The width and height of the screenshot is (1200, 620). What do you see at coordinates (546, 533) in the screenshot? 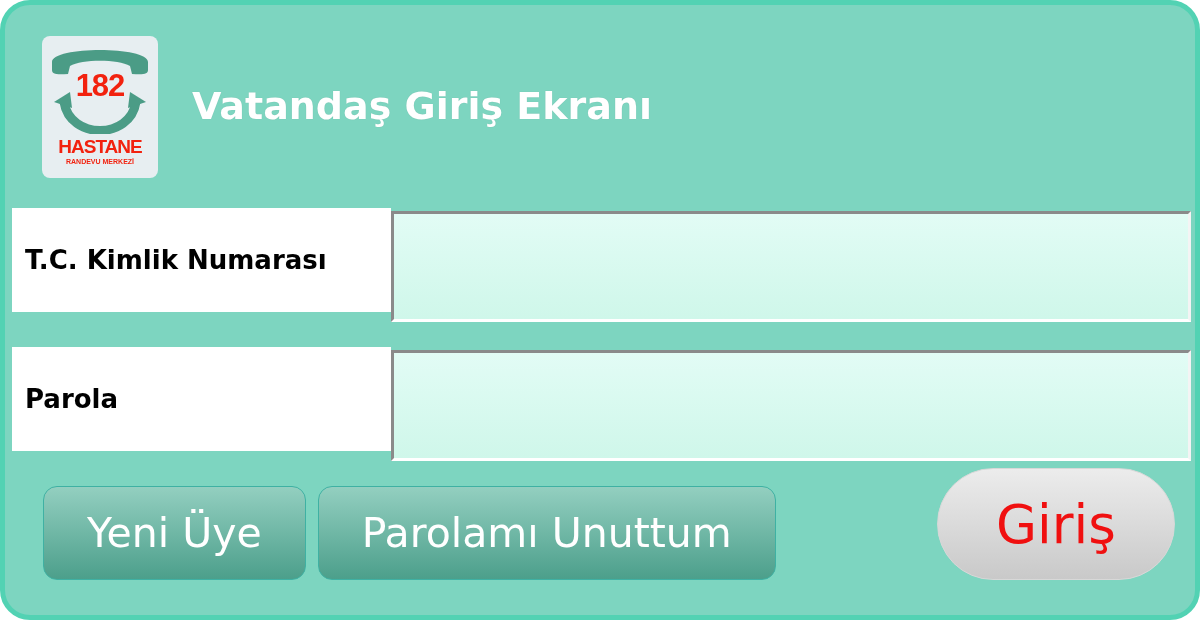
I see `secondary-button: Parolamı Unuttum` at bounding box center [546, 533].